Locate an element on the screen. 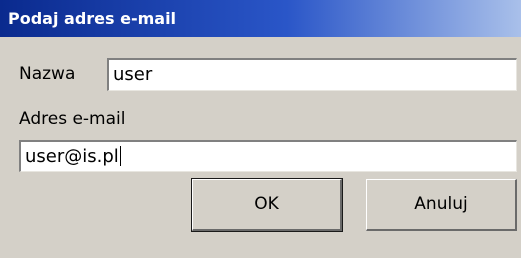 The image size is (521, 260). text-caret is located at coordinates (120, 156).